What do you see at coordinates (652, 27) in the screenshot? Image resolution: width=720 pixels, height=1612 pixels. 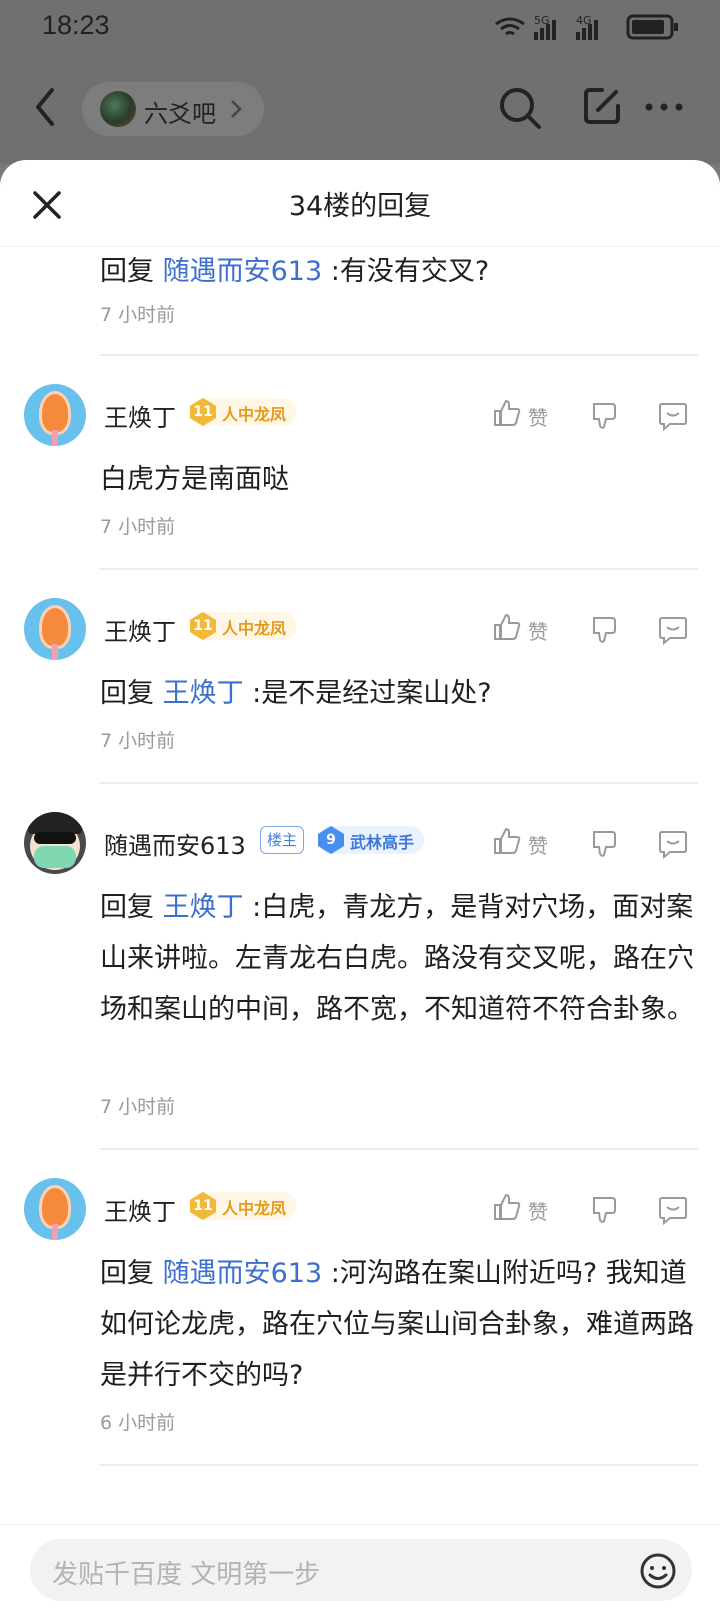 I see `battery-icon` at bounding box center [652, 27].